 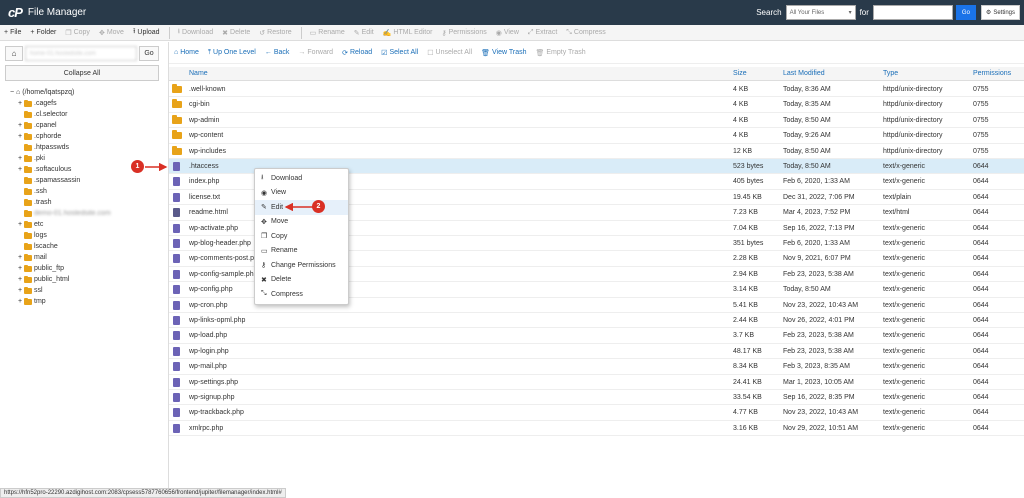 What do you see at coordinates (804, 73) in the screenshot?
I see `column-header-last-modified: Last Modified` at bounding box center [804, 73].